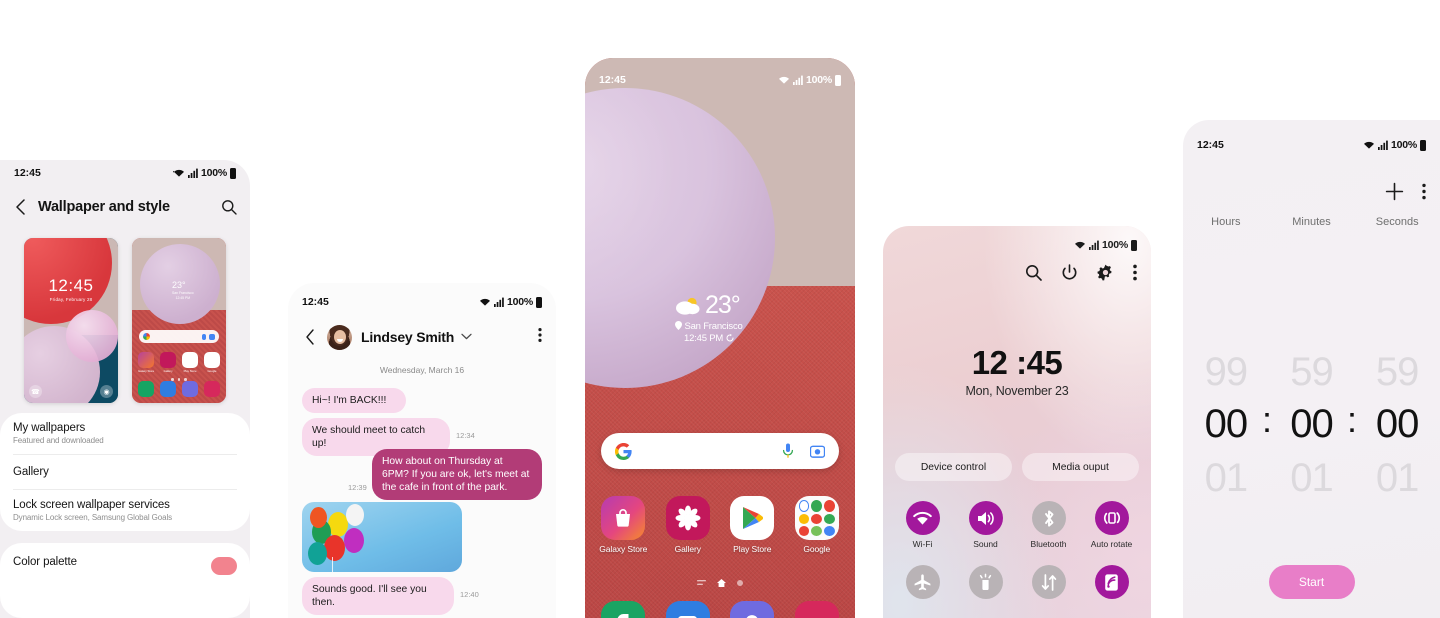  I want to click on hours-value: 00, so click(1226, 424).